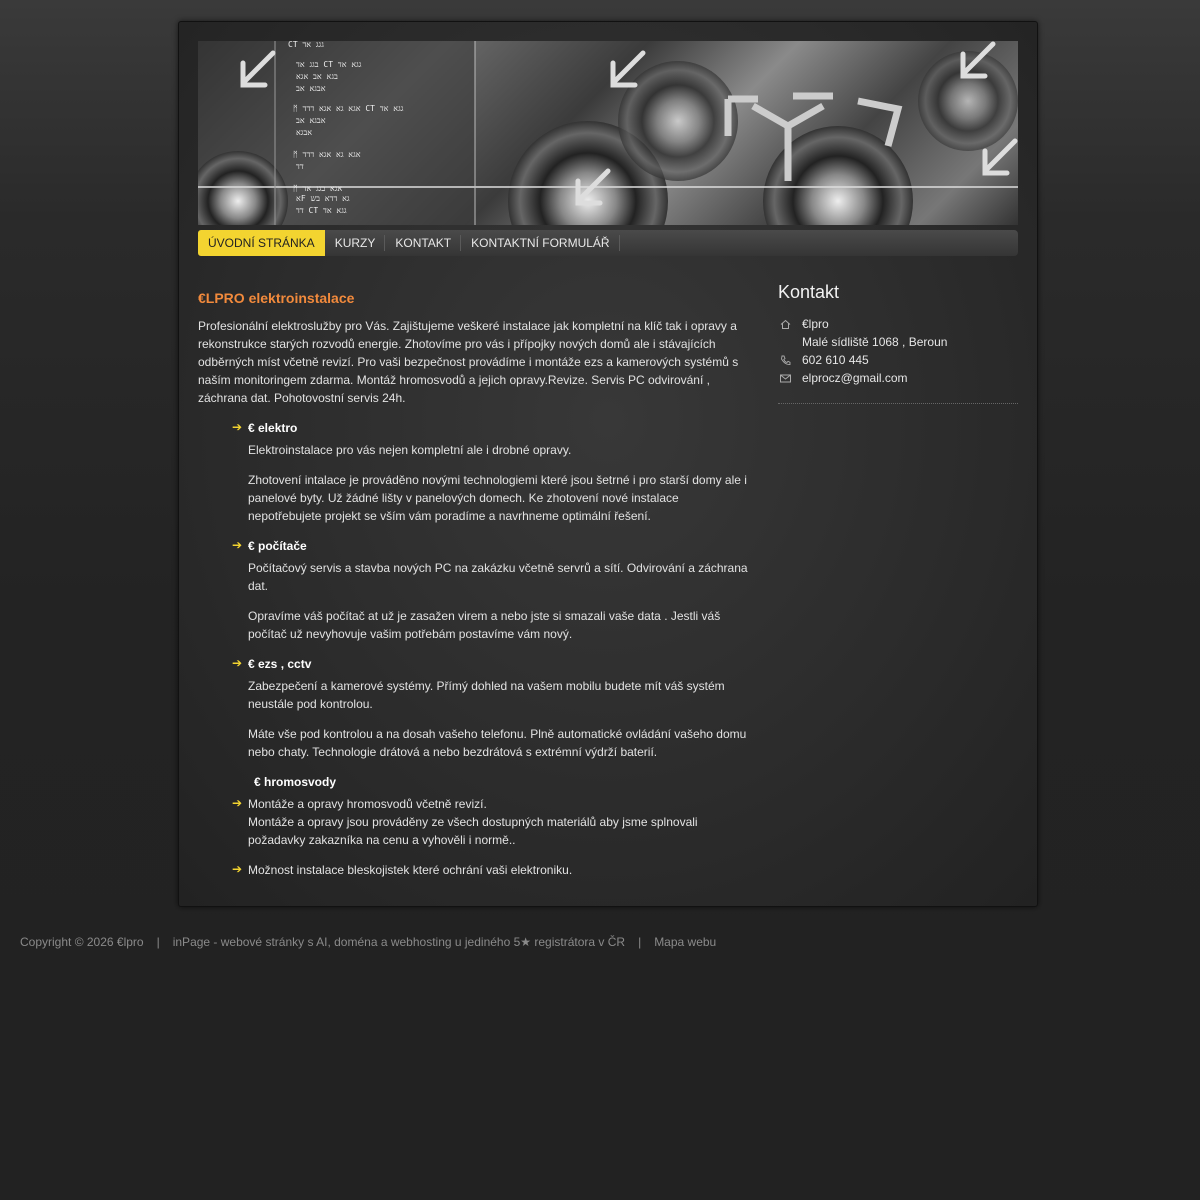  I want to click on contact-address: Malé sídliště 1068 , Beroun, so click(875, 342).